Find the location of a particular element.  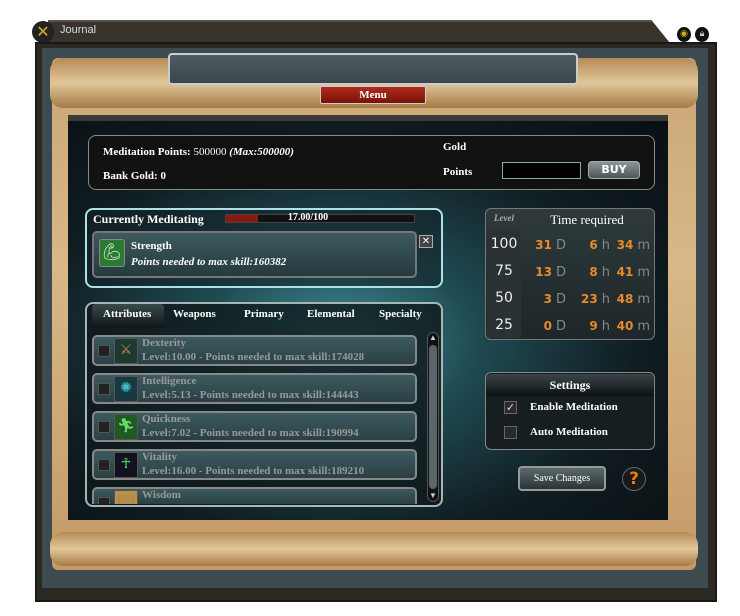

skill-row-wisdom: 📖︎ Wisdom is located at coordinates (254, 495).